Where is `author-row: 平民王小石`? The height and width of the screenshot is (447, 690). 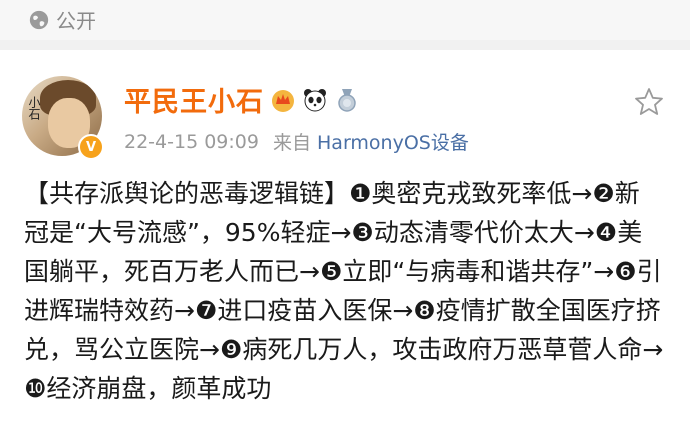
author-row: 平民王小石 is located at coordinates (242, 99).